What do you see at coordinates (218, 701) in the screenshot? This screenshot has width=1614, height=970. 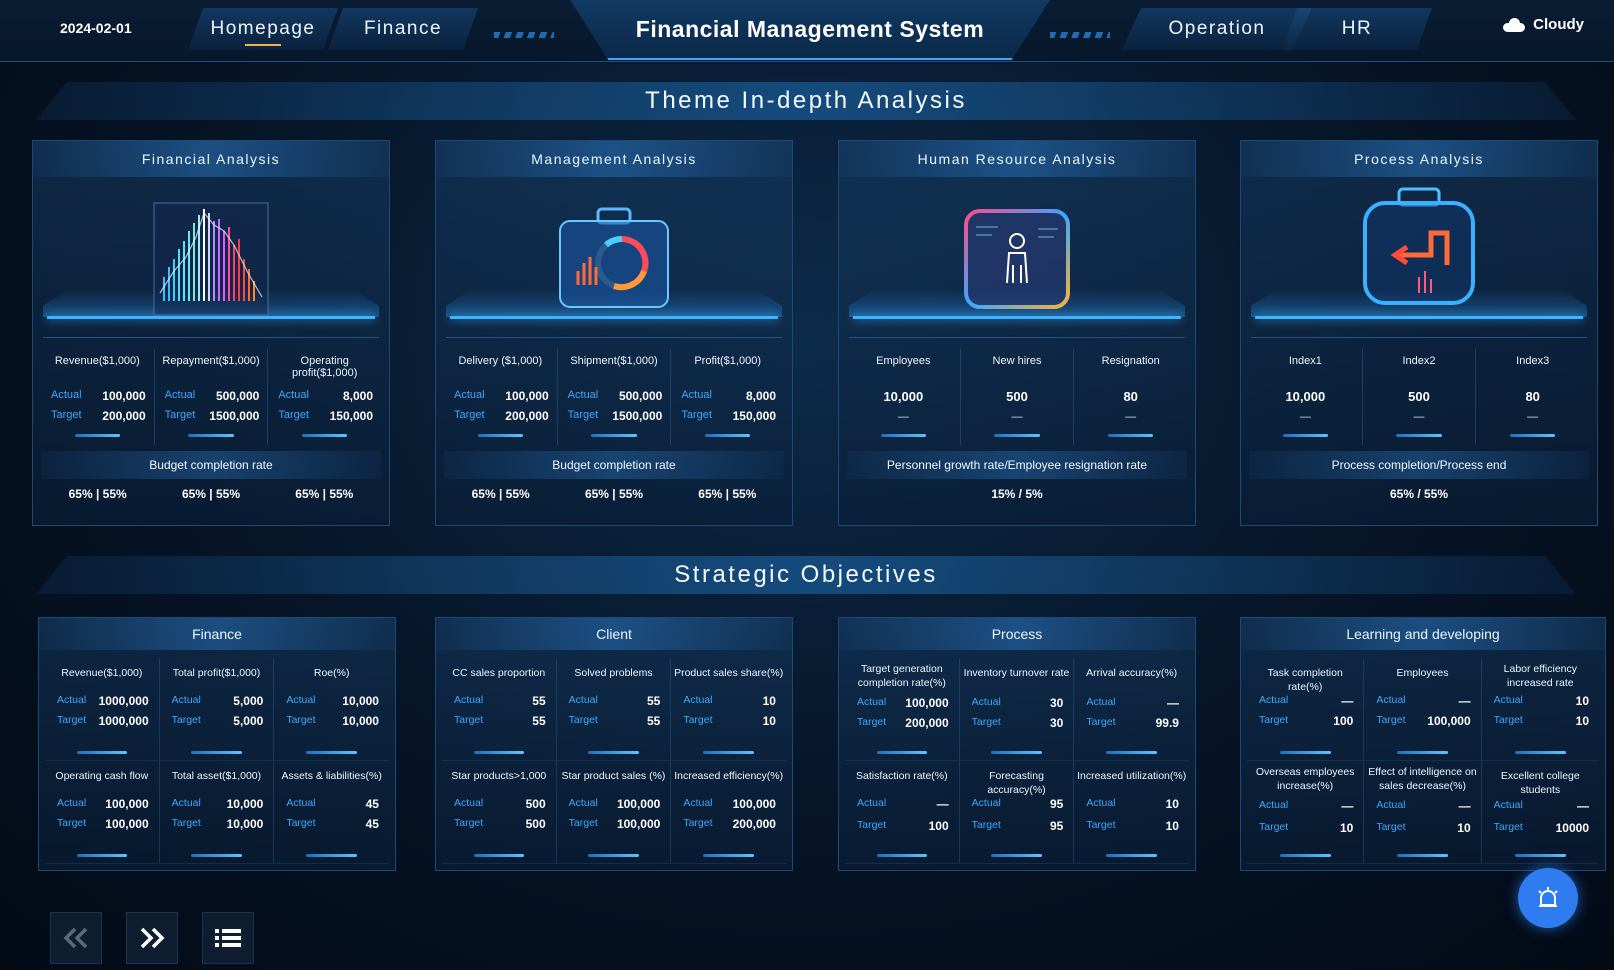 I see `actual-row: Actual 5,000` at bounding box center [218, 701].